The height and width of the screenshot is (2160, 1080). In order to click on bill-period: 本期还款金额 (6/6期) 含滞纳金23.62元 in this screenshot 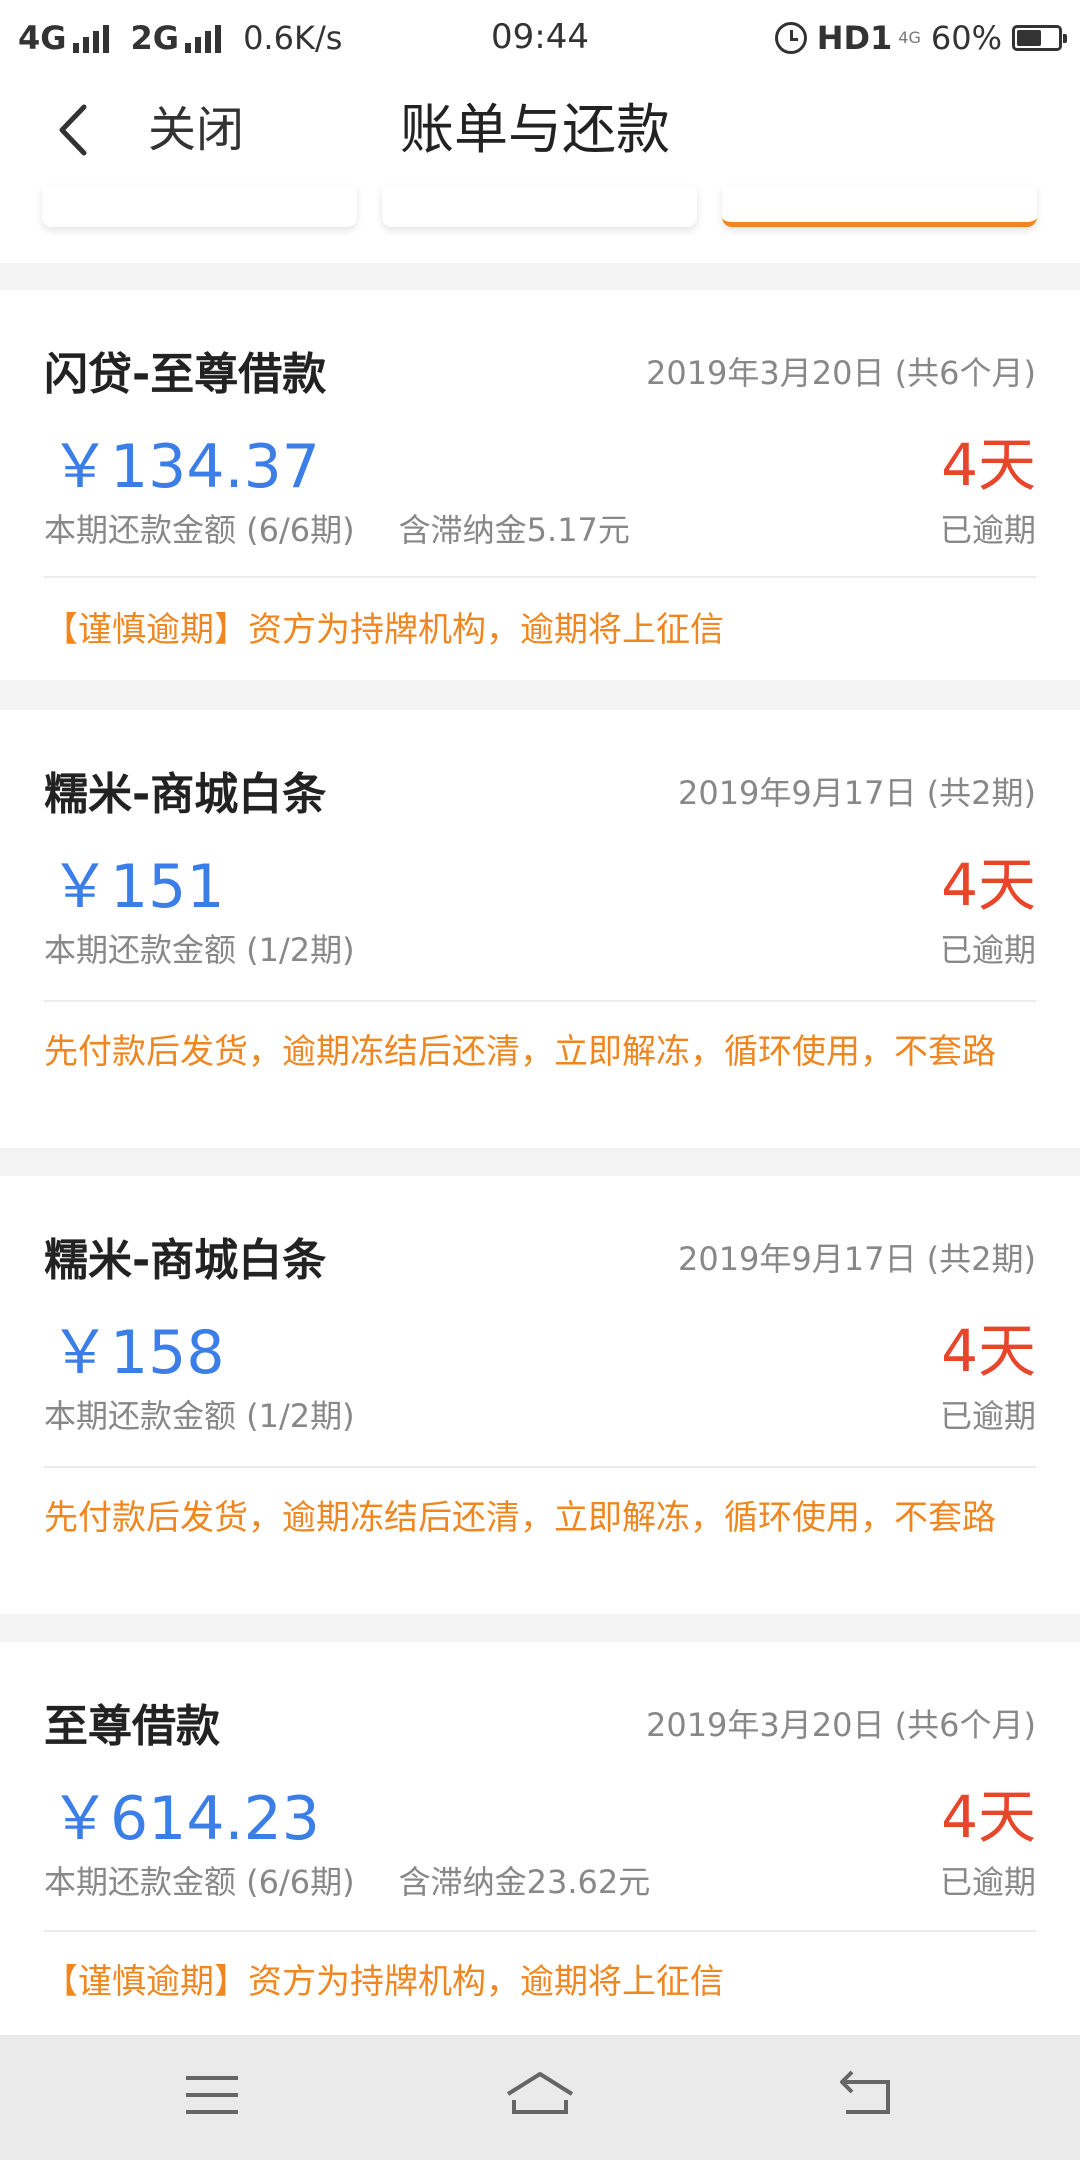, I will do `click(347, 1880)`.